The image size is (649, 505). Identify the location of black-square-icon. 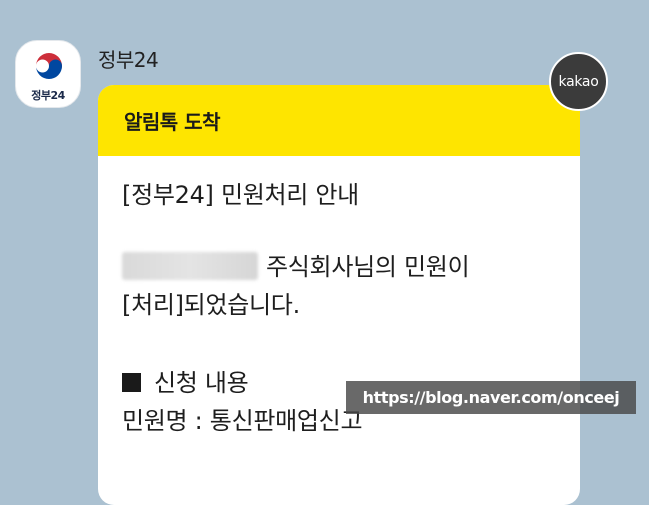
(131, 382).